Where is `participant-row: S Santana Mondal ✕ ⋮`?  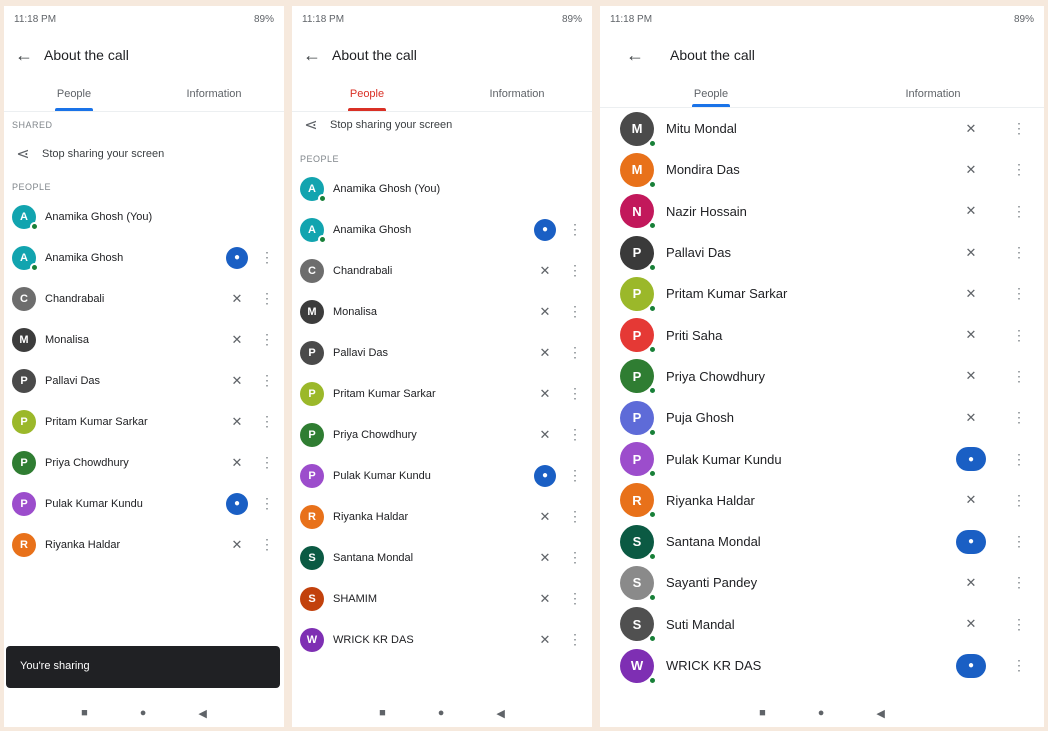
participant-row: S Santana Mondal ✕ ⋮ is located at coordinates (442, 557).